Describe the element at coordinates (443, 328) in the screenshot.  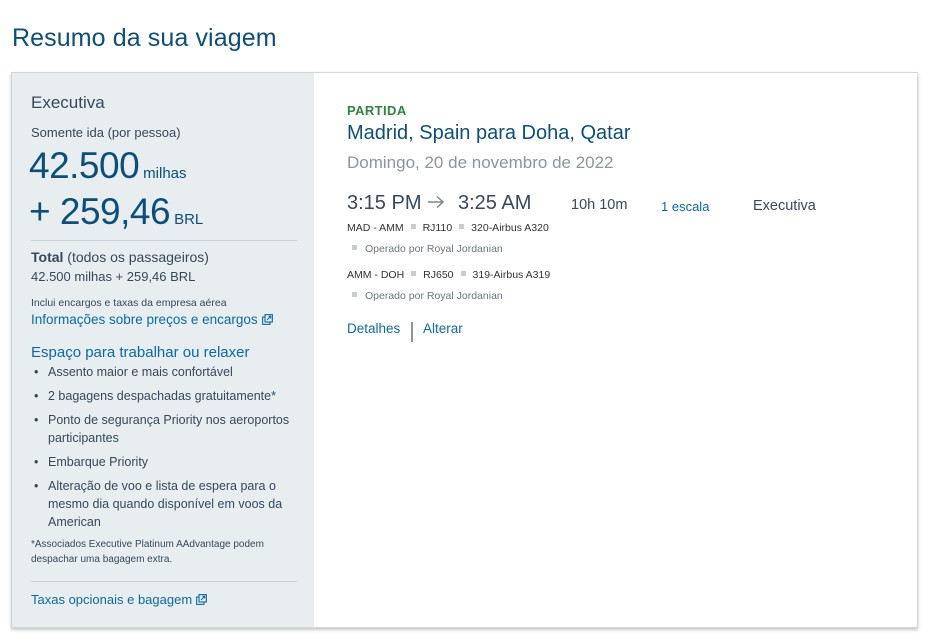
I see `change-link: Alterar` at that location.